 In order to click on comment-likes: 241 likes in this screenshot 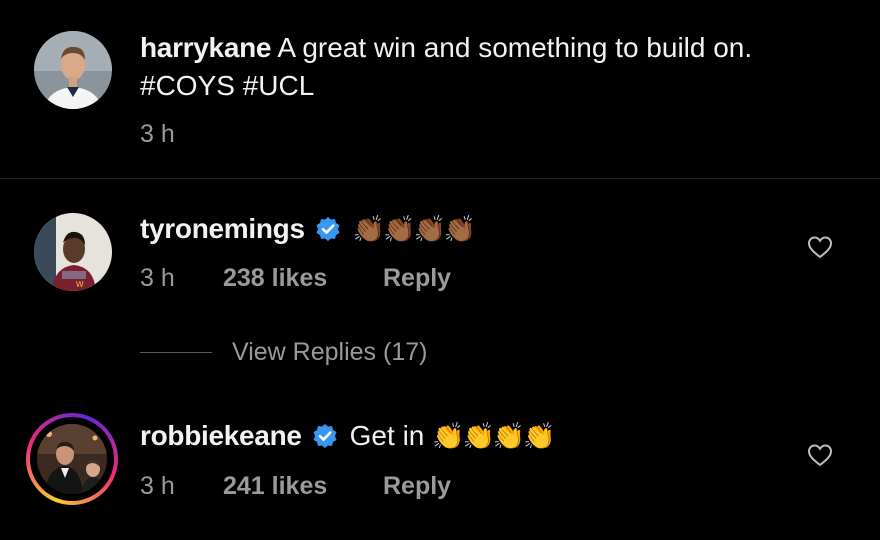, I will do `click(275, 486)`.